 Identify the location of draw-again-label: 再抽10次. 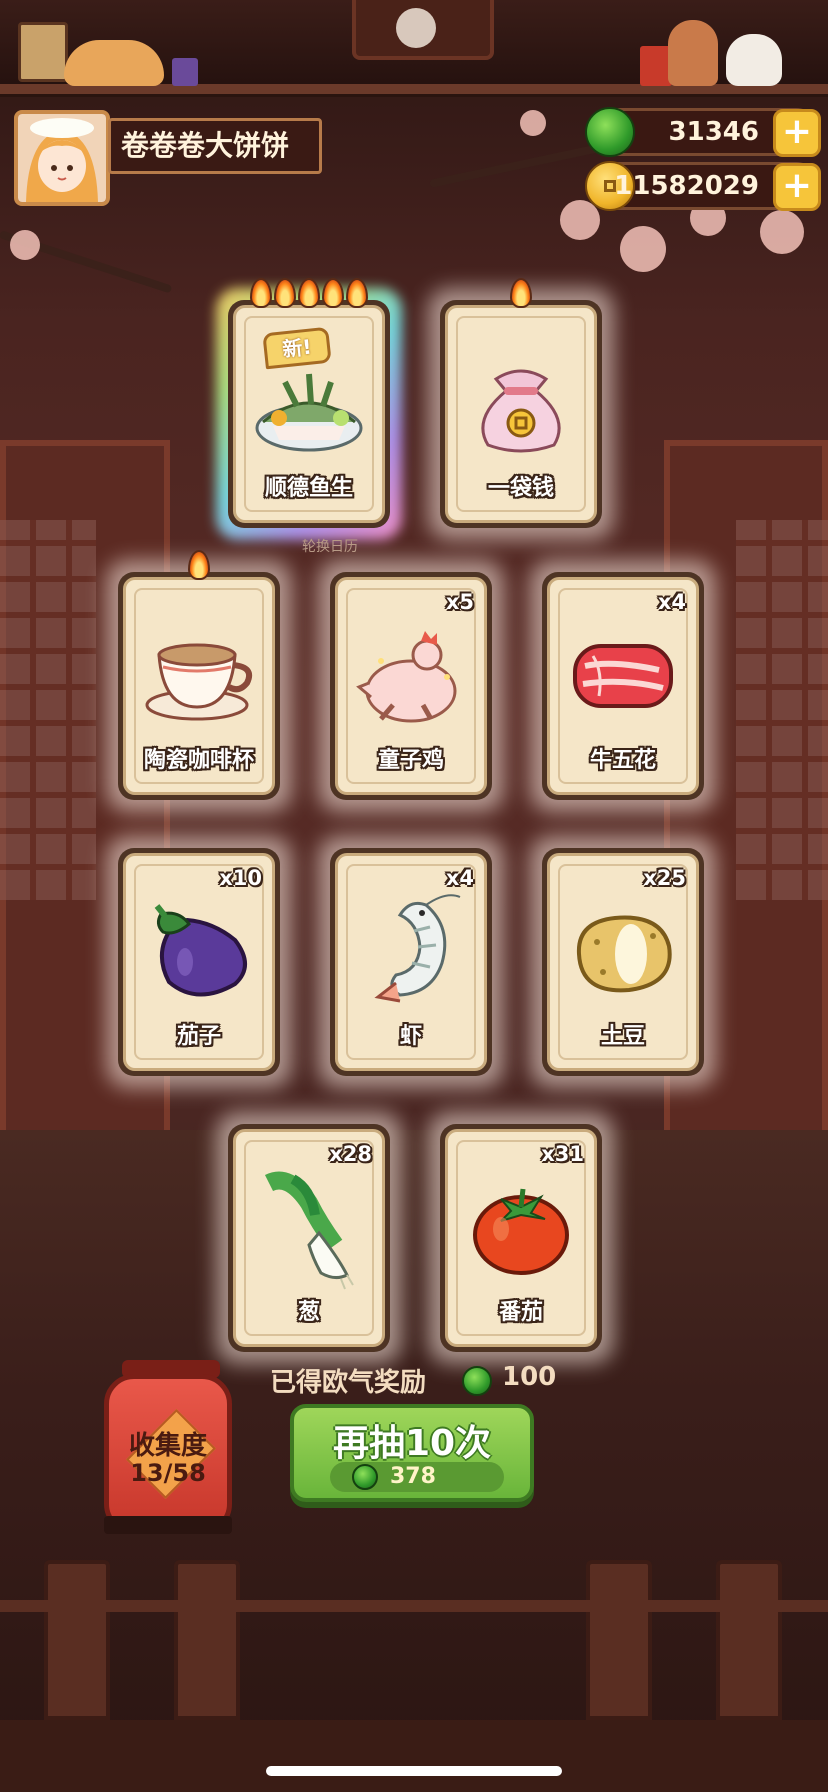
(412, 1443).